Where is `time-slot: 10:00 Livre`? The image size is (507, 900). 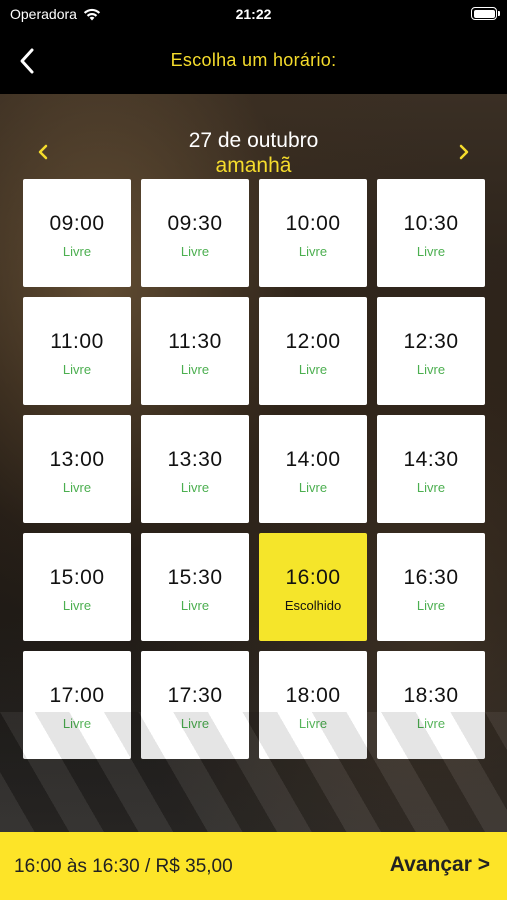 time-slot: 10:00 Livre is located at coordinates (313, 233).